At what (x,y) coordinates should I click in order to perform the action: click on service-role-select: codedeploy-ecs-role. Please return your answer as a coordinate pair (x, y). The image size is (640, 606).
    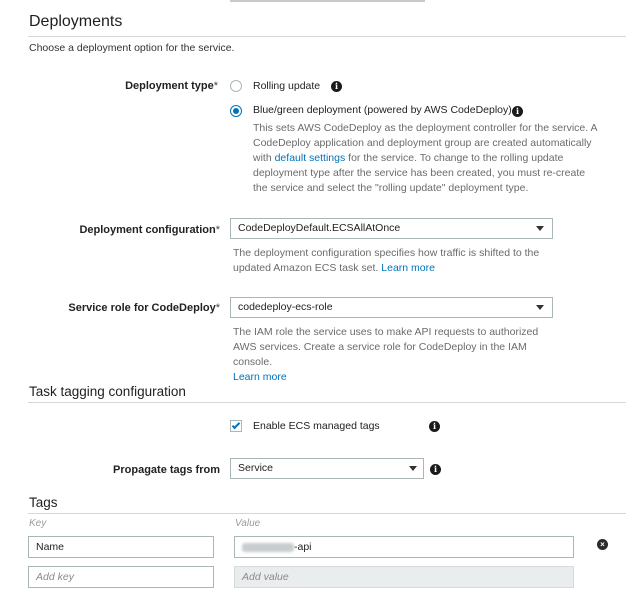
    Looking at the image, I should click on (391, 307).